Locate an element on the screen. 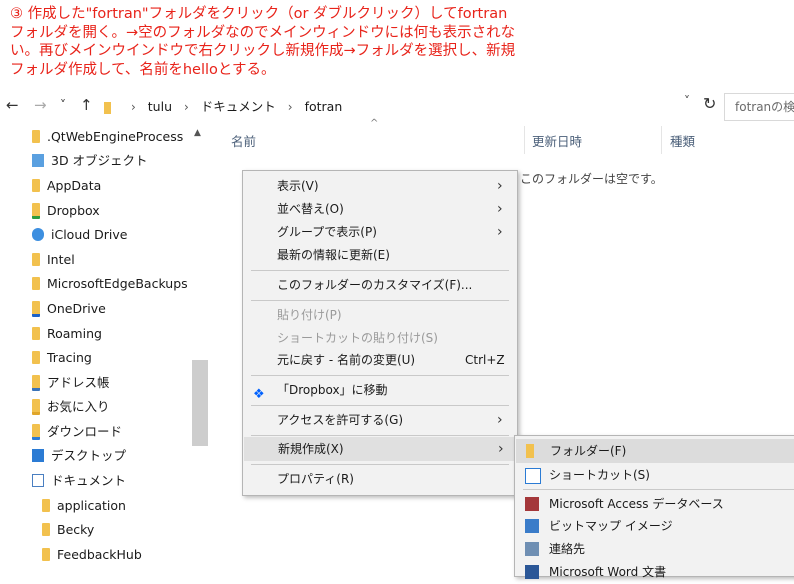  shortcut-label: Ctrl+Z is located at coordinates (485, 360).